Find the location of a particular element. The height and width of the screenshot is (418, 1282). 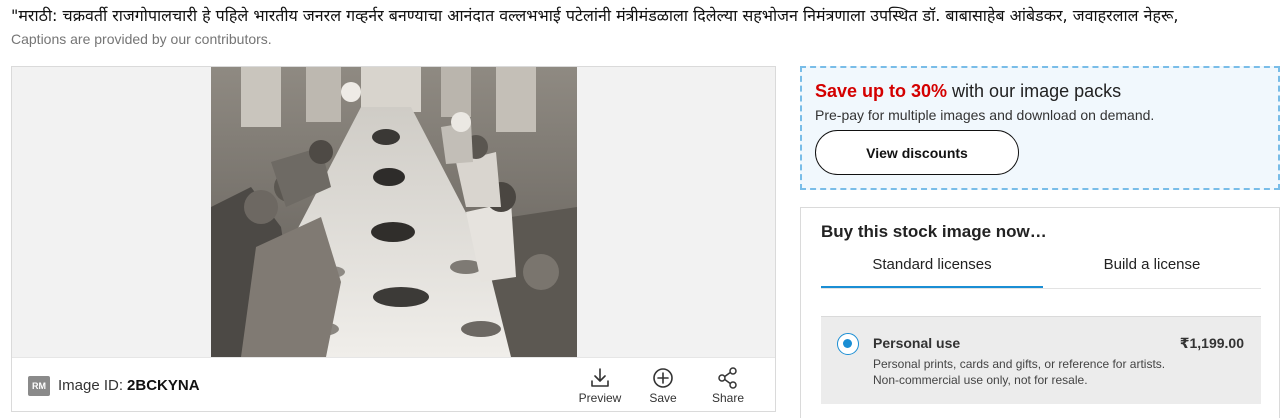

preview-button: Preview is located at coordinates (600, 387).